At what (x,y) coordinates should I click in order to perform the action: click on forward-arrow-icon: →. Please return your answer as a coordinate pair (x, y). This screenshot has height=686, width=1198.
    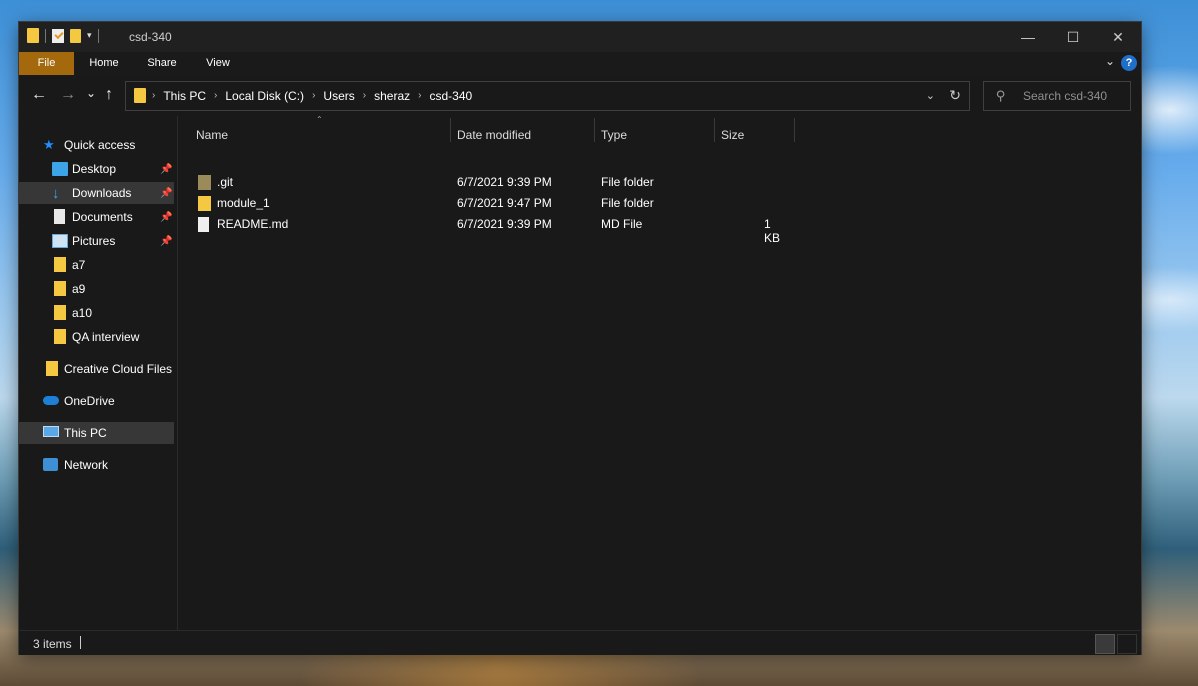
    Looking at the image, I should click on (68, 95).